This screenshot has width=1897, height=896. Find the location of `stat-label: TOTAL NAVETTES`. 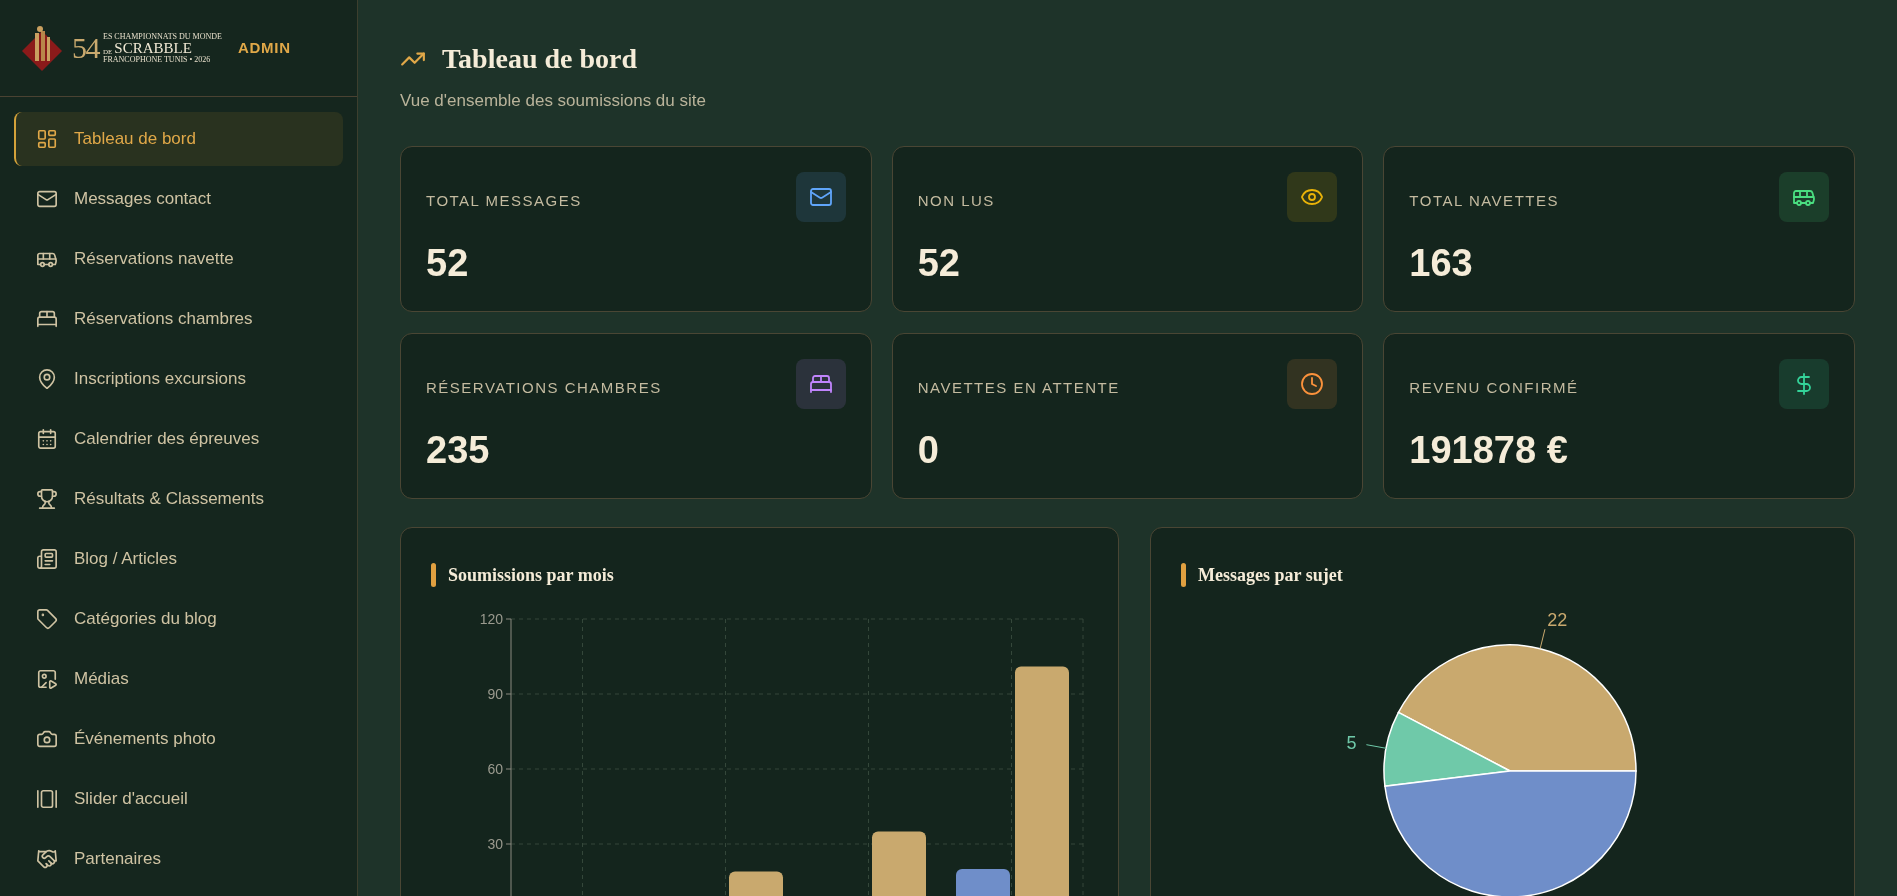

stat-label: TOTAL NAVETTES is located at coordinates (1484, 200).